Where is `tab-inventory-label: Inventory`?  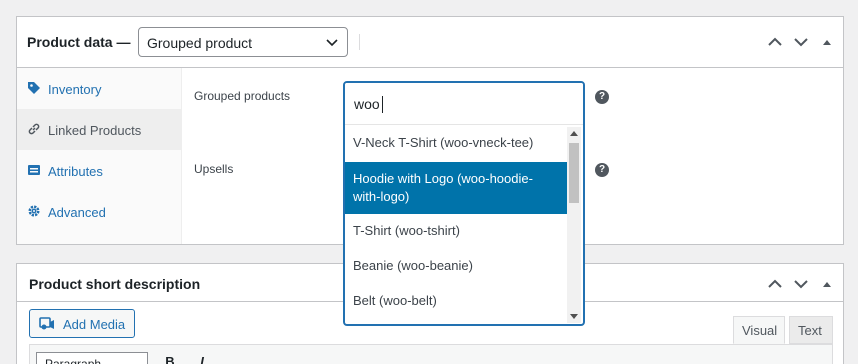 tab-inventory-label: Inventory is located at coordinates (75, 89).